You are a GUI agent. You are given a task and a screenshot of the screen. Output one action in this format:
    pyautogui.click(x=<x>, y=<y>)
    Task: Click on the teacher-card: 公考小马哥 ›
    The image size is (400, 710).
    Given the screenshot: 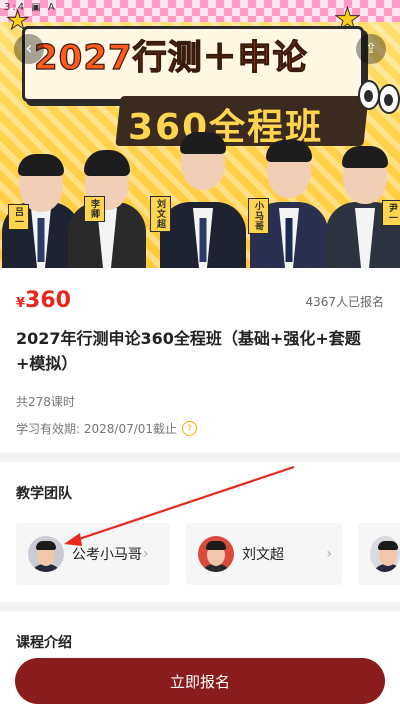 What is the action you would take?
    pyautogui.click(x=93, y=554)
    